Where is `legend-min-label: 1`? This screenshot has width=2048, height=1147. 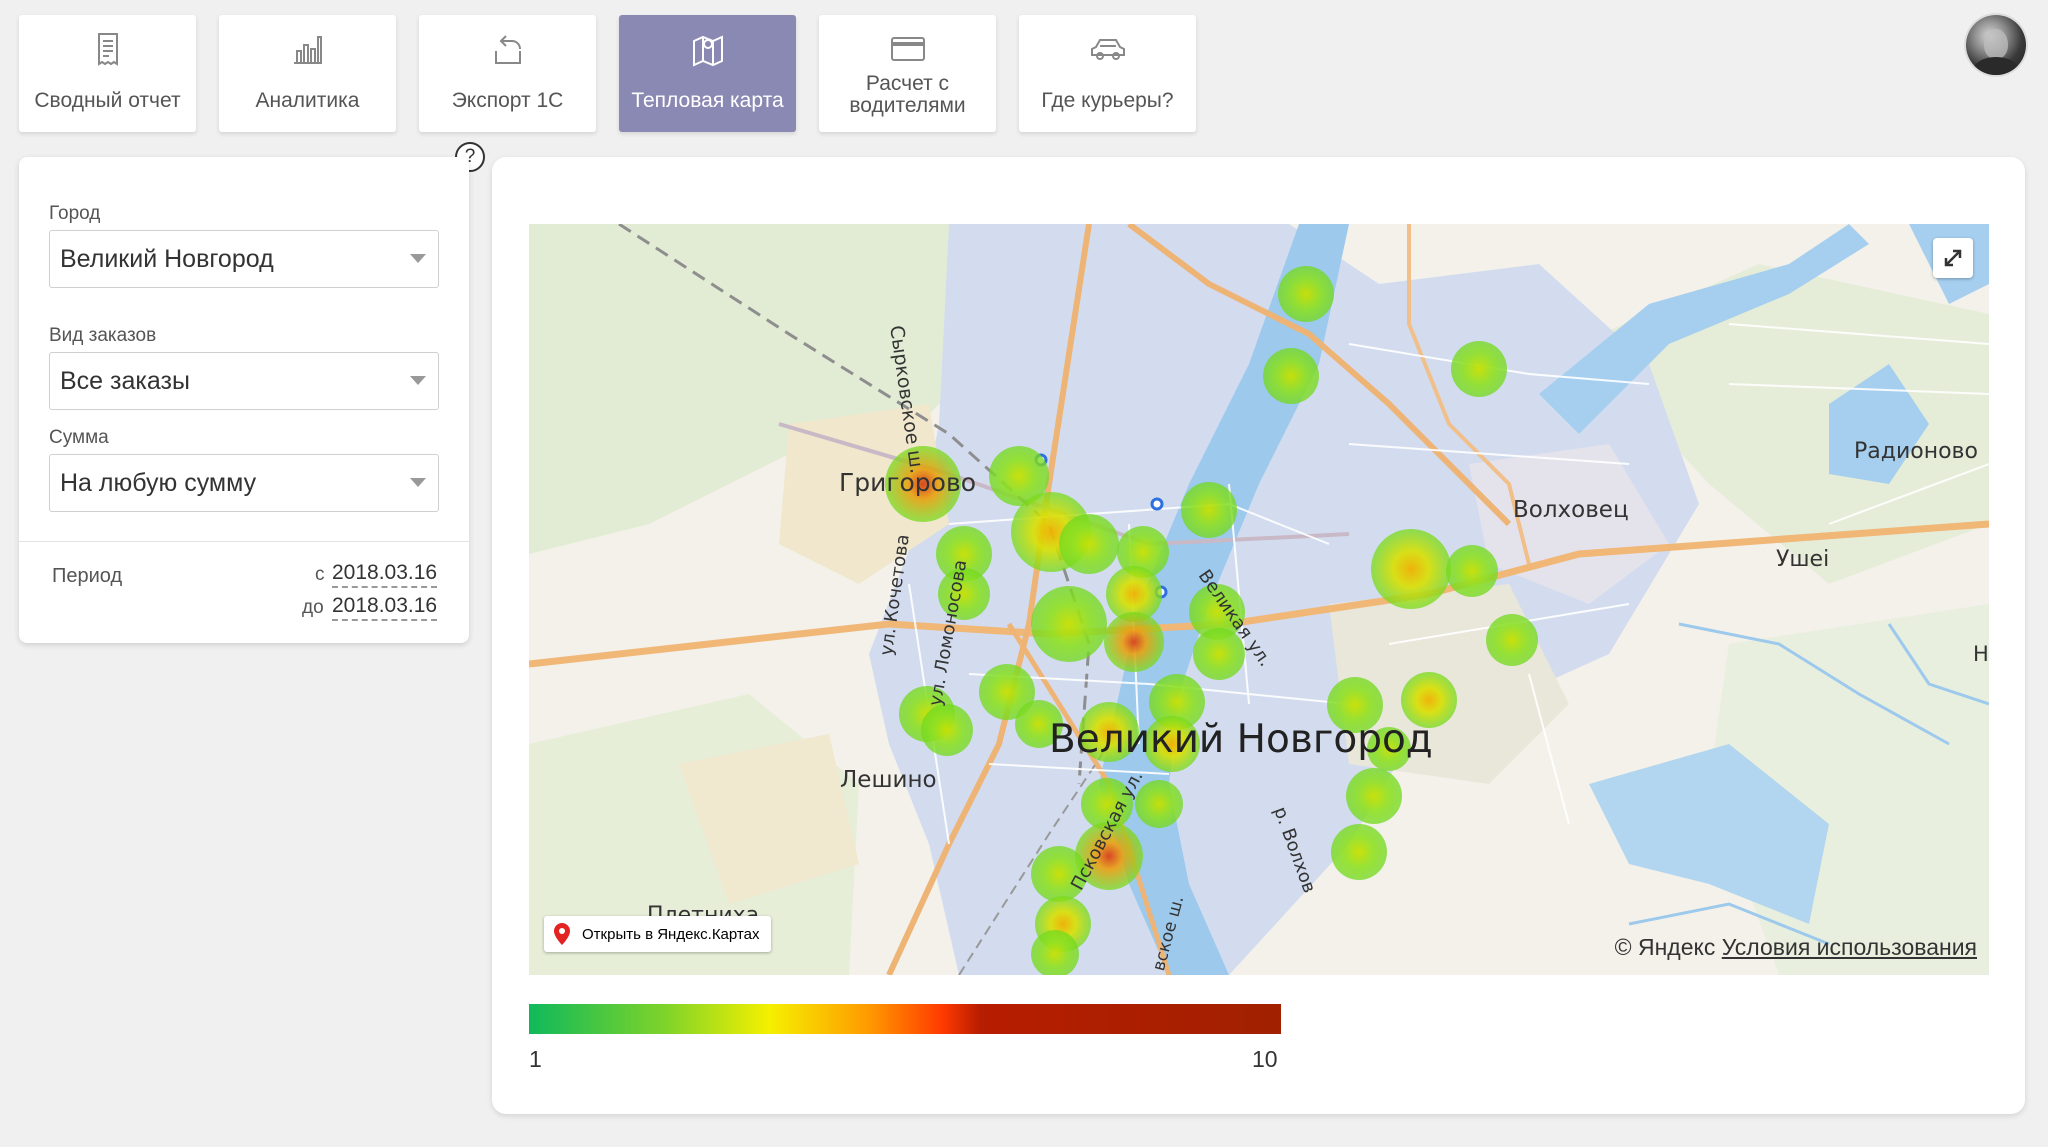
legend-min-label: 1 is located at coordinates (535, 1059).